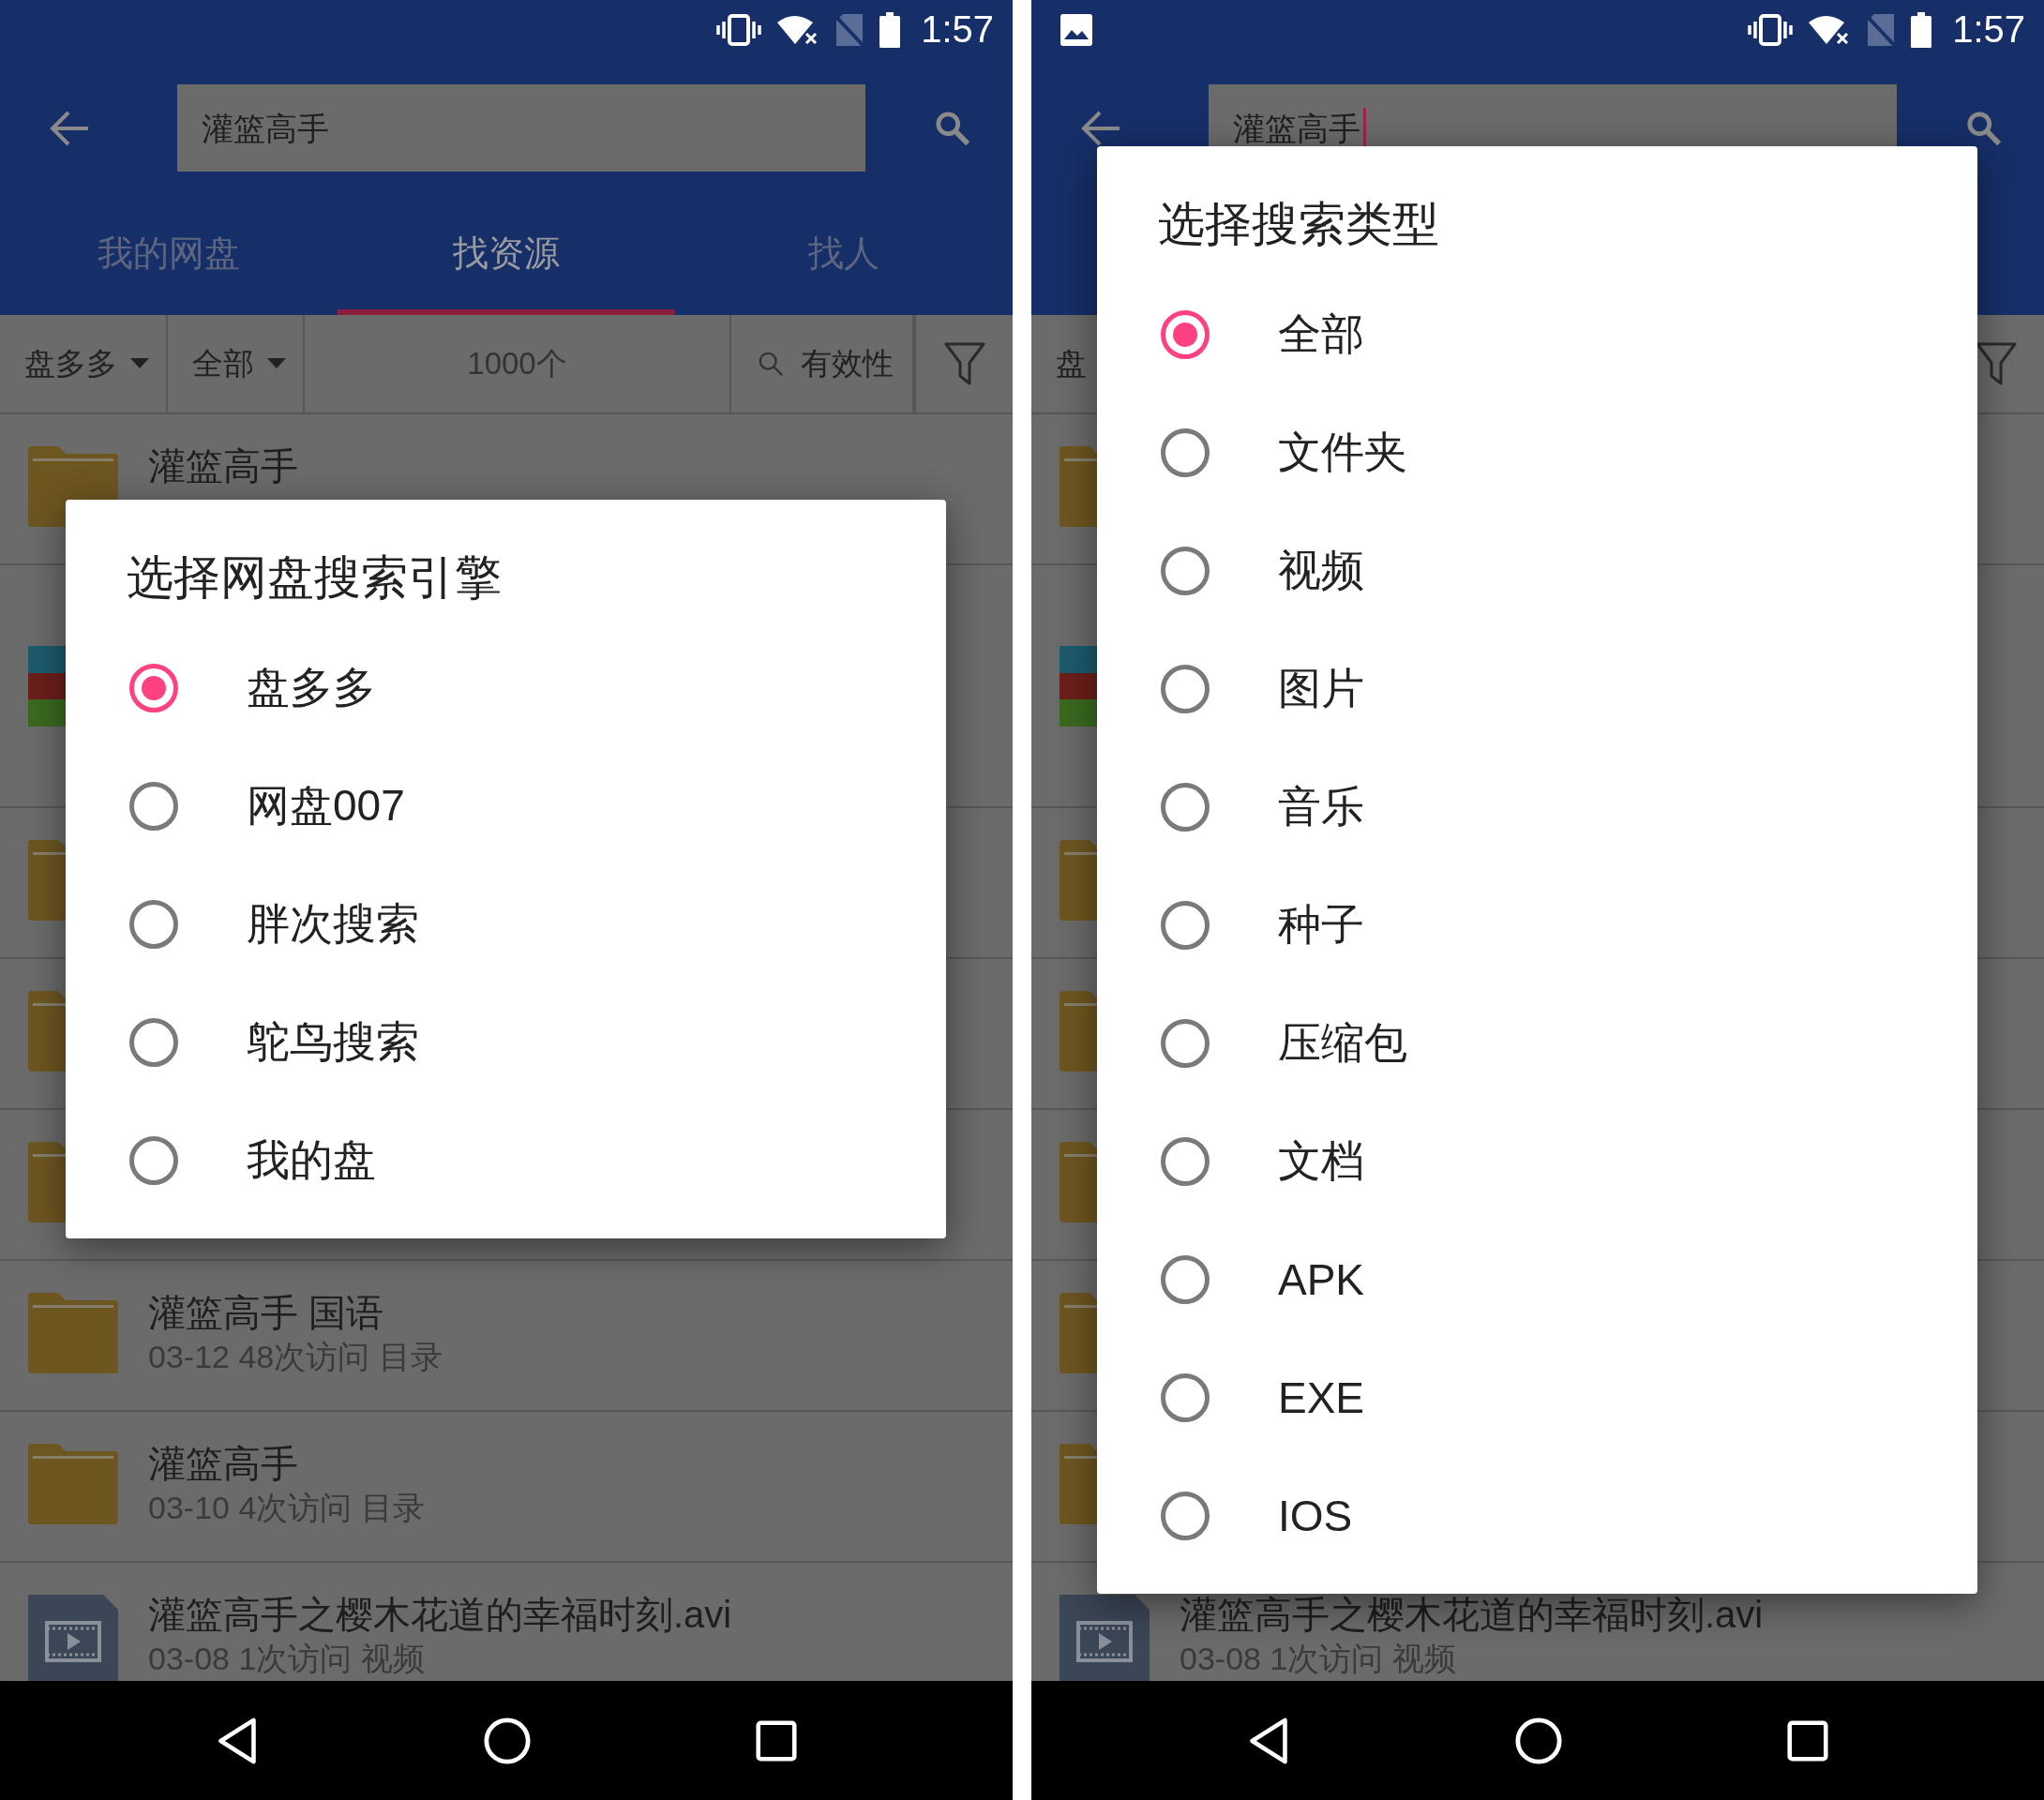  What do you see at coordinates (1321, 925) in the screenshot?
I see `option-label: 种子` at bounding box center [1321, 925].